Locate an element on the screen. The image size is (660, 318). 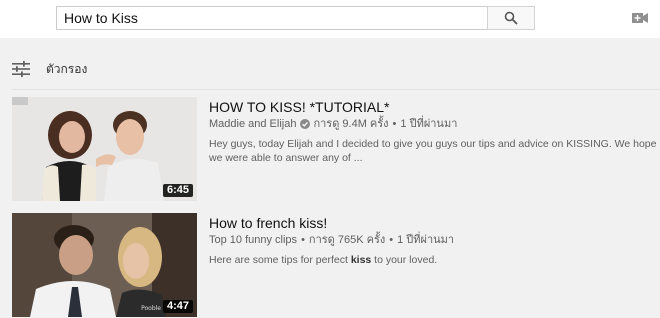
filter-button: ตัวกรอง is located at coordinates (49, 69).